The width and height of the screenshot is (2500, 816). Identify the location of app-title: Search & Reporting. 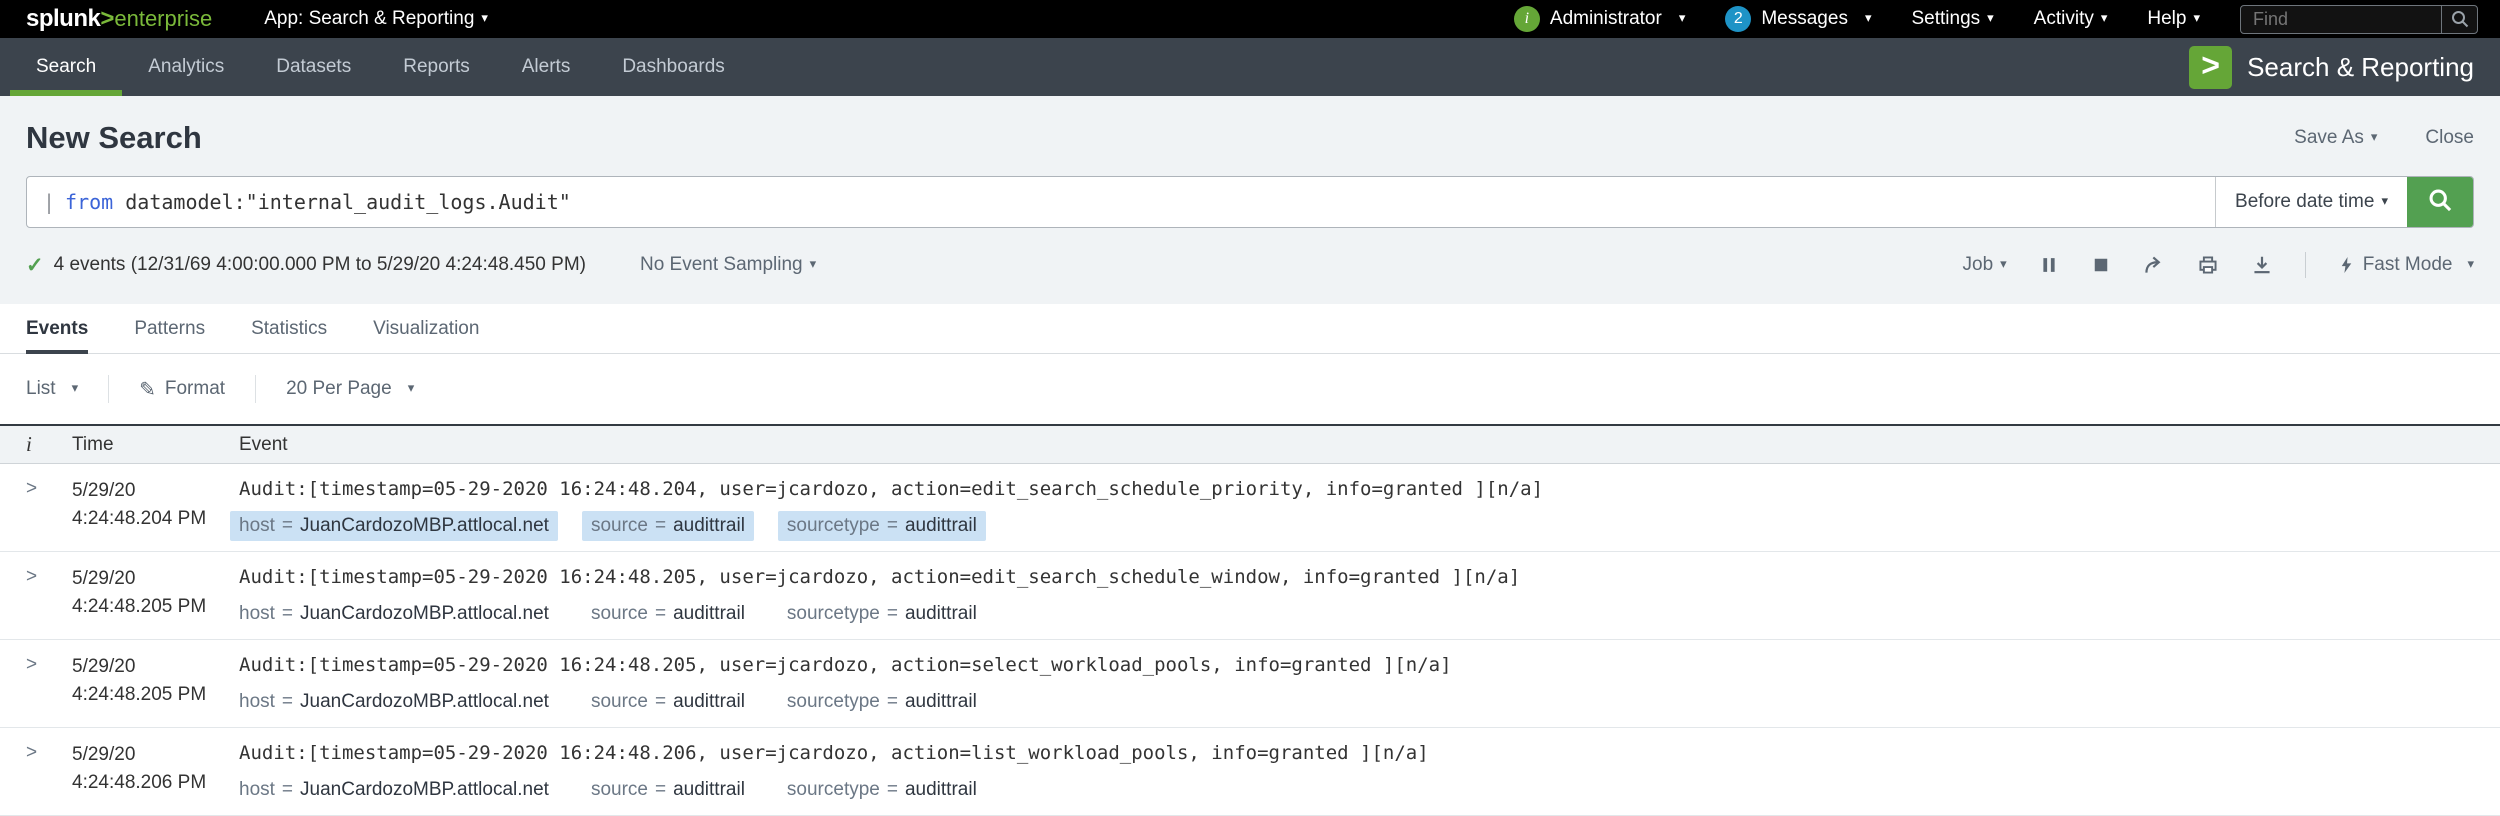
(2360, 66).